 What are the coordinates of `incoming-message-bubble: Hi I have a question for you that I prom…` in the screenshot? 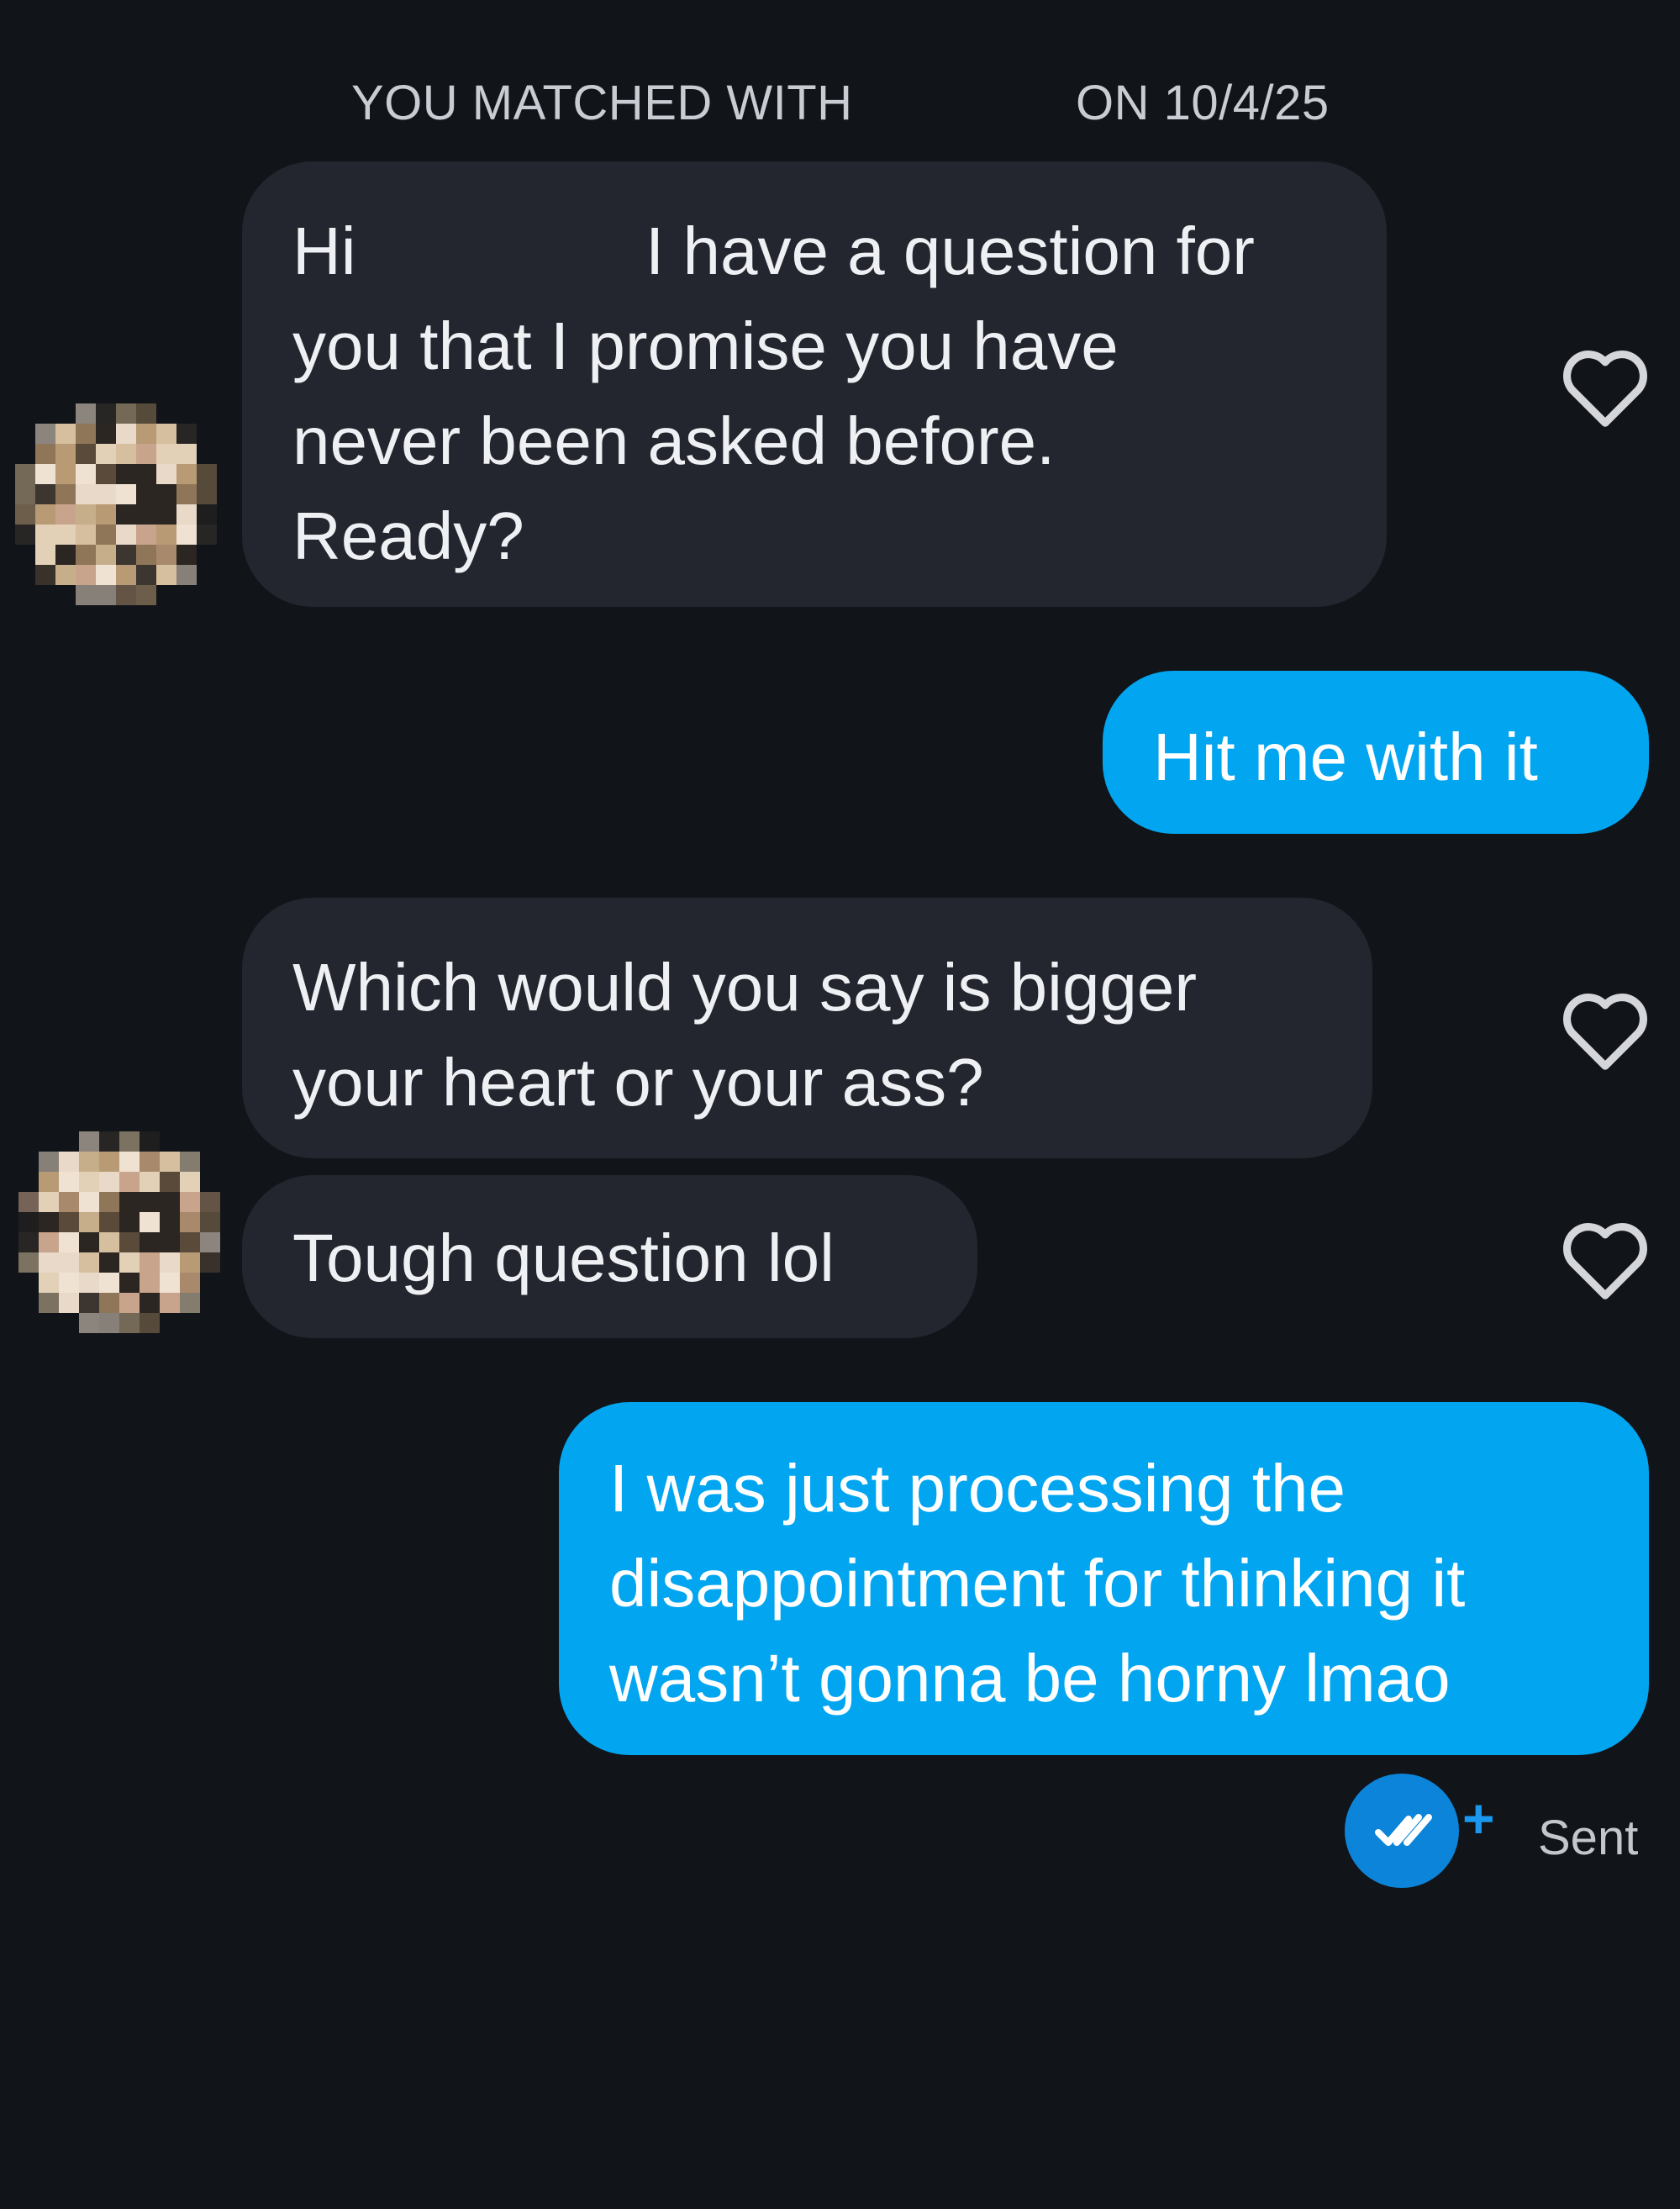 It's located at (814, 384).